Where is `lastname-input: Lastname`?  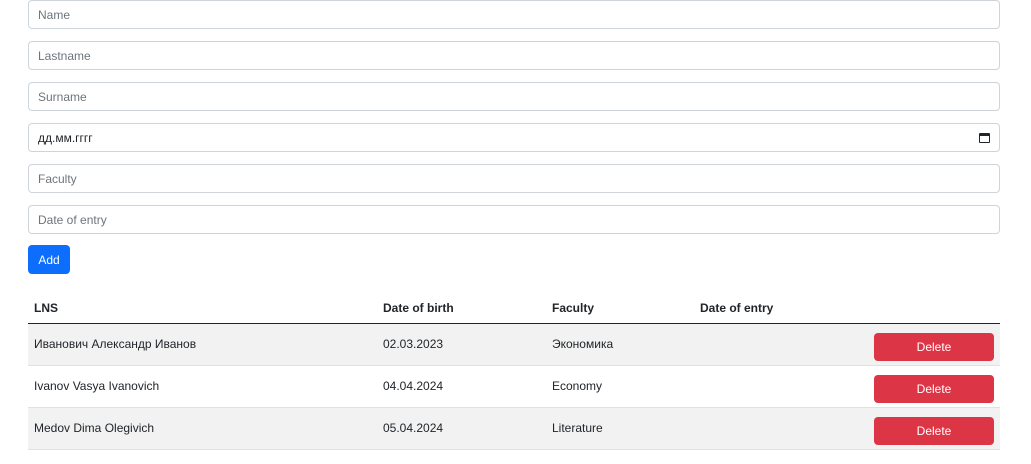
lastname-input: Lastname is located at coordinates (514, 55).